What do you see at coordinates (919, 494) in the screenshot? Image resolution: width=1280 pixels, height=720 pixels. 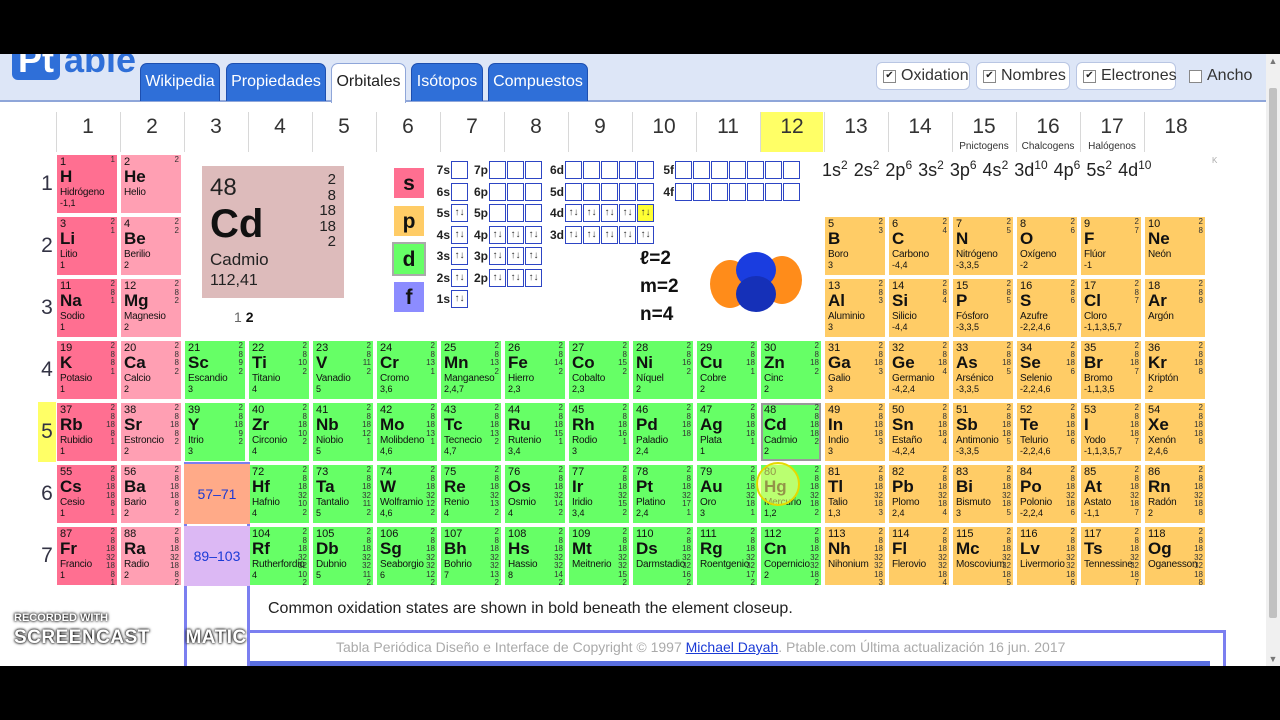 I see `element-Pb: 82 Pb Plomo 2,4 2 8 18 32 18 4` at bounding box center [919, 494].